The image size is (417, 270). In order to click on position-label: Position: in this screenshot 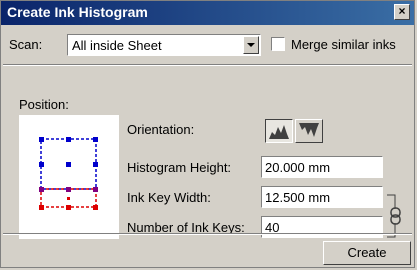, I will do `click(44, 104)`.